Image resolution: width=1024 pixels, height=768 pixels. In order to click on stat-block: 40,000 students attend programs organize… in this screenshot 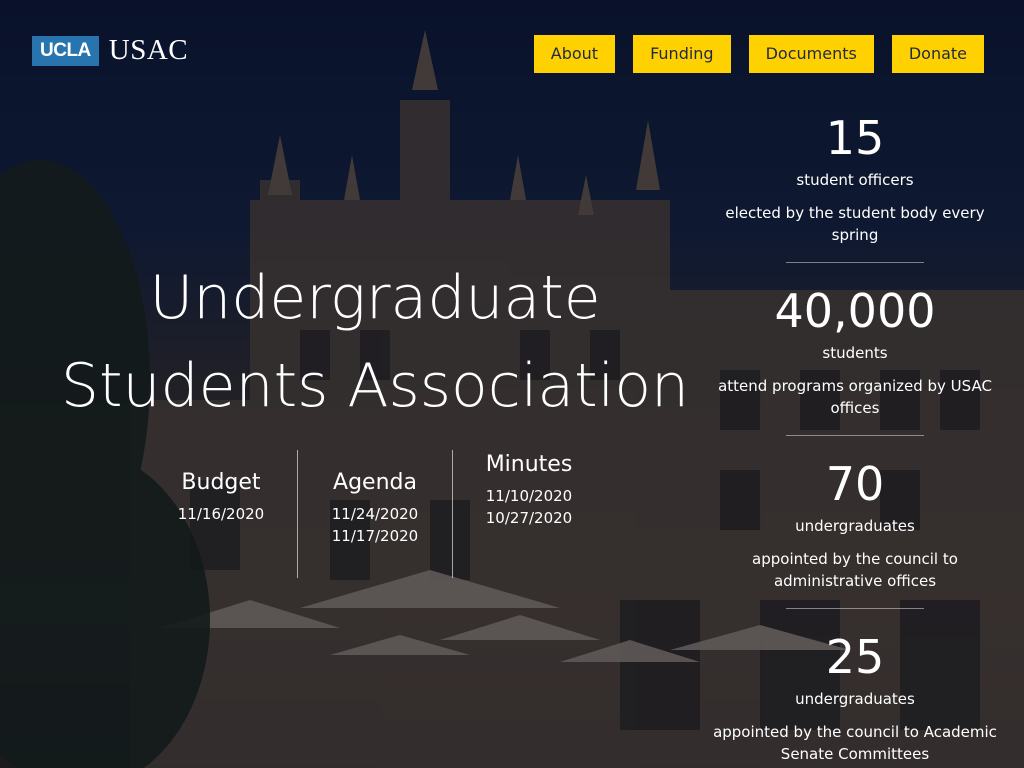, I will do `click(855, 350)`.